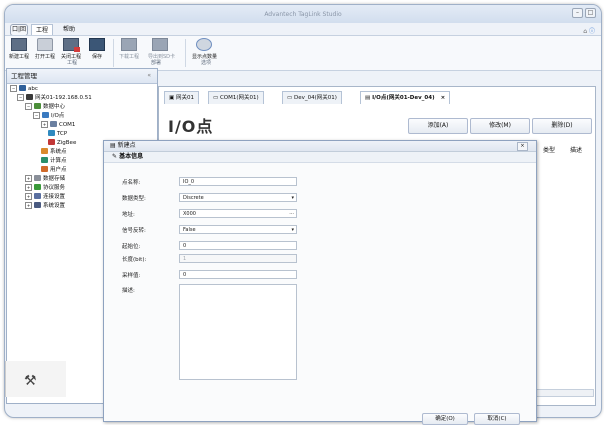 The image size is (604, 425). What do you see at coordinates (82, 76) in the screenshot?
I see `panel-header: 工程管理 «` at bounding box center [82, 76].